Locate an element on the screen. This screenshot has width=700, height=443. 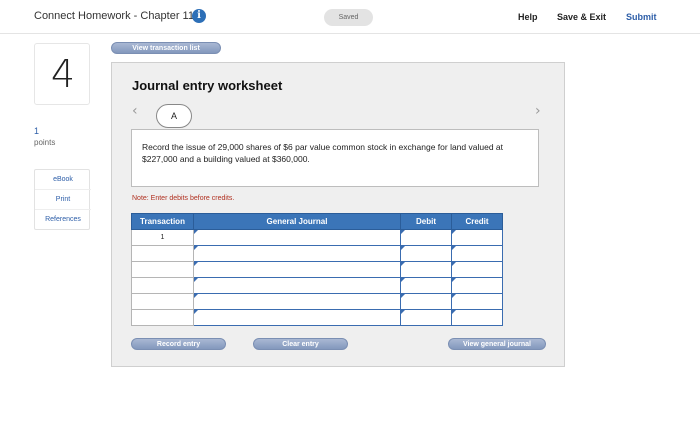
question-number-box: 4 is located at coordinates (62, 74).